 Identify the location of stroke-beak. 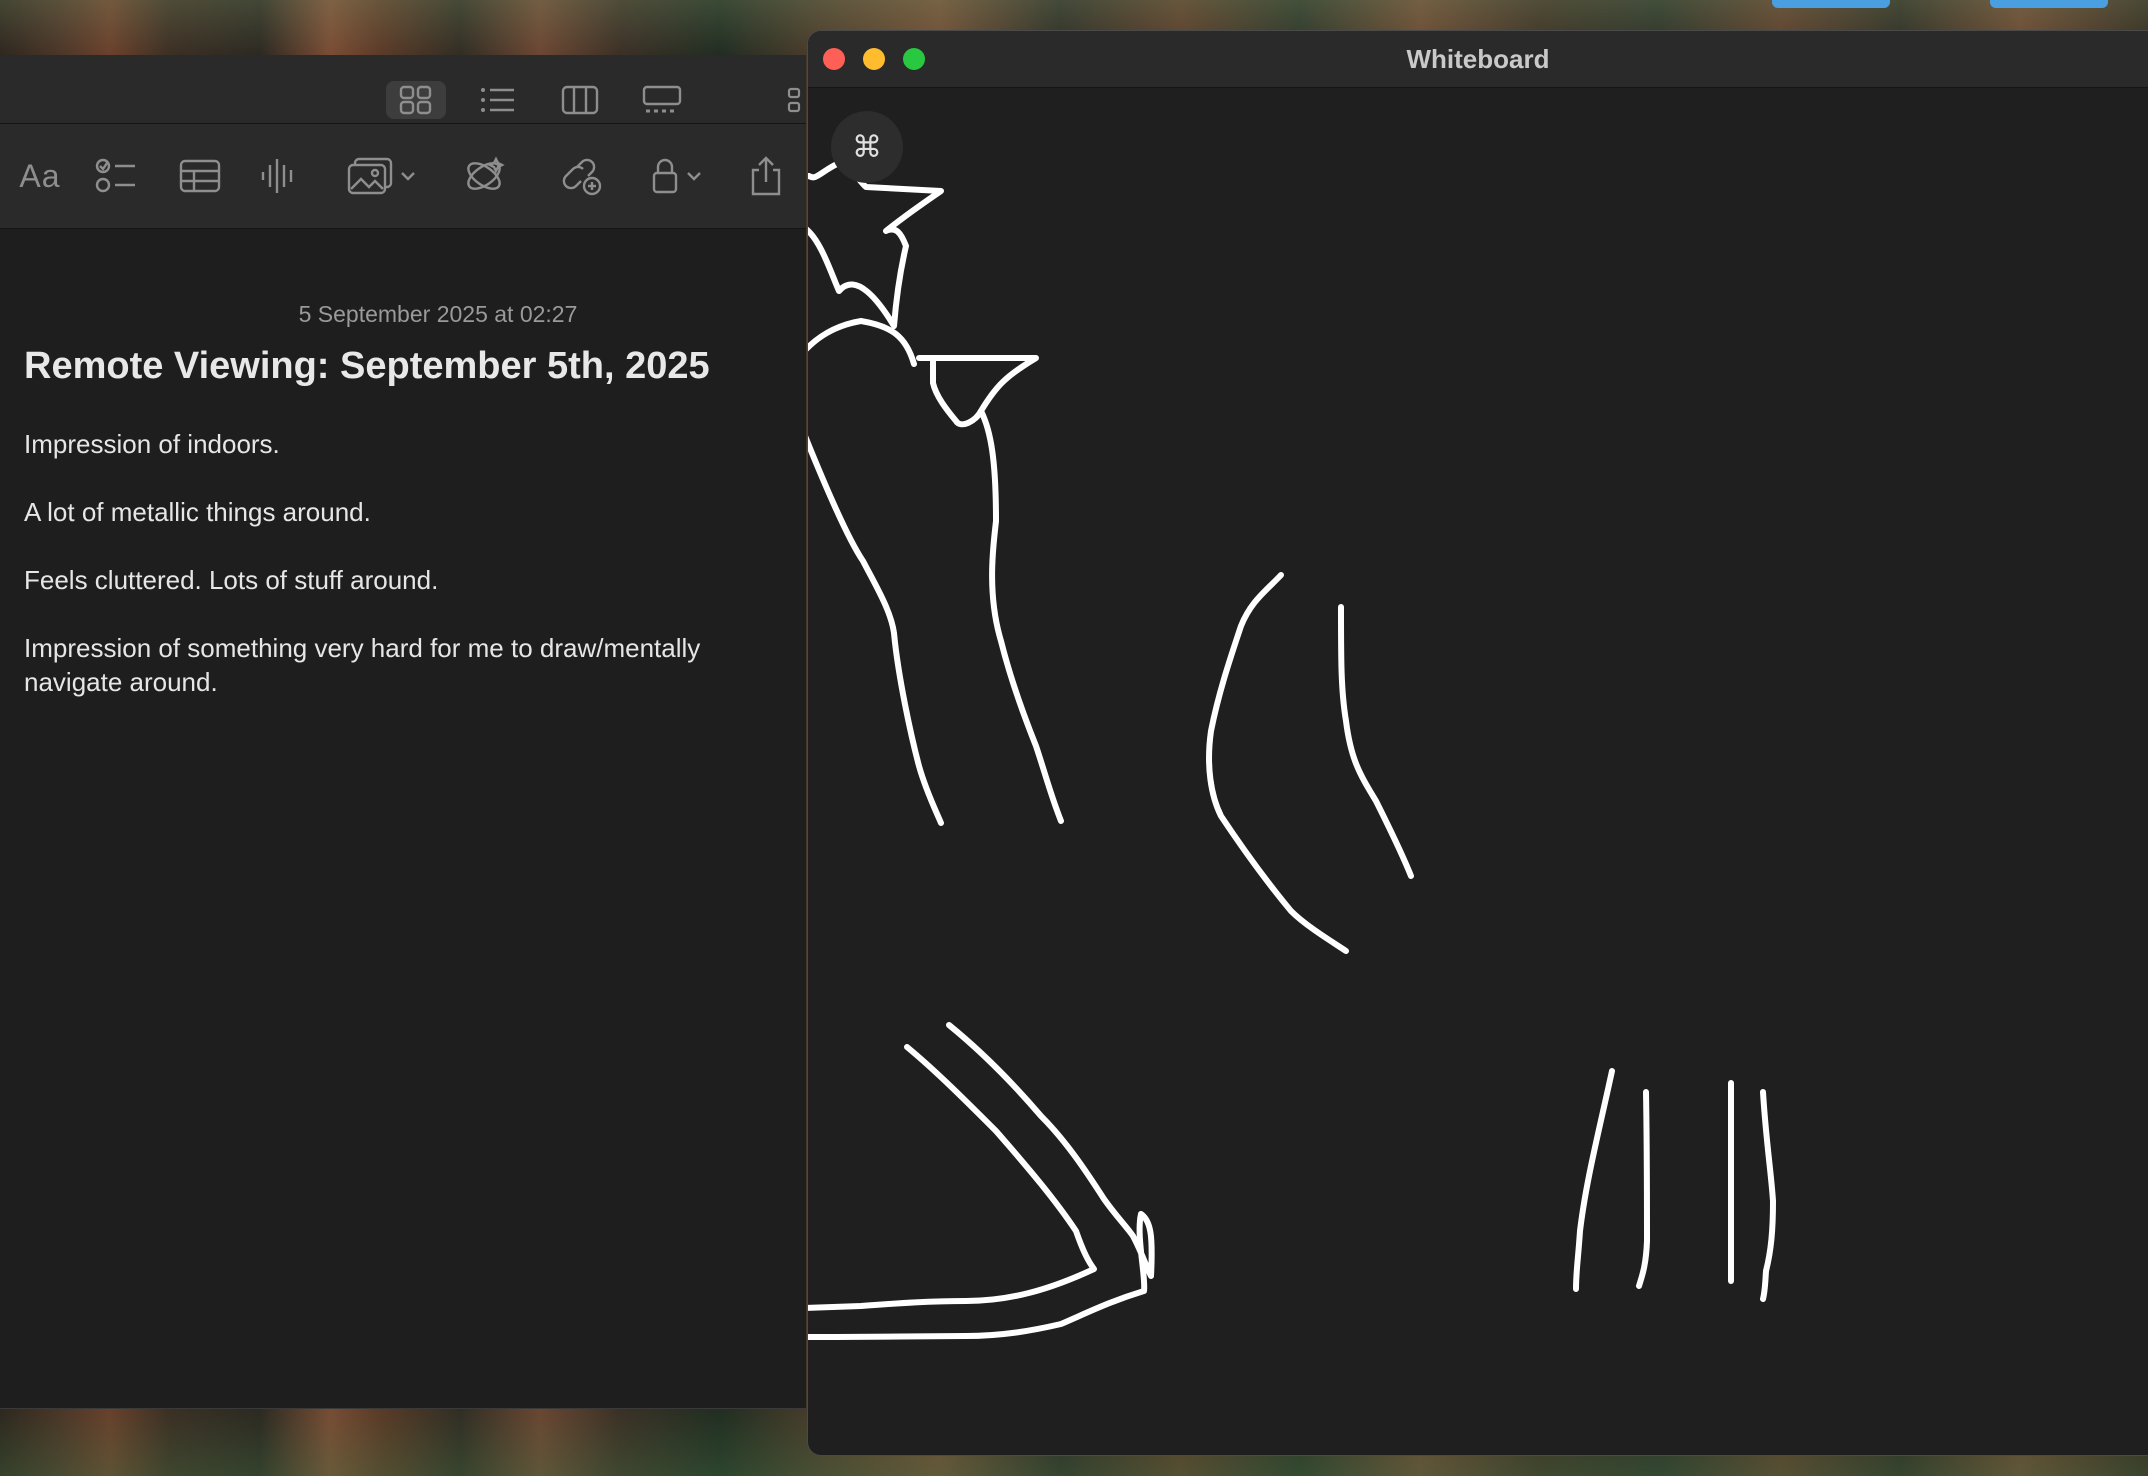
(977, 391).